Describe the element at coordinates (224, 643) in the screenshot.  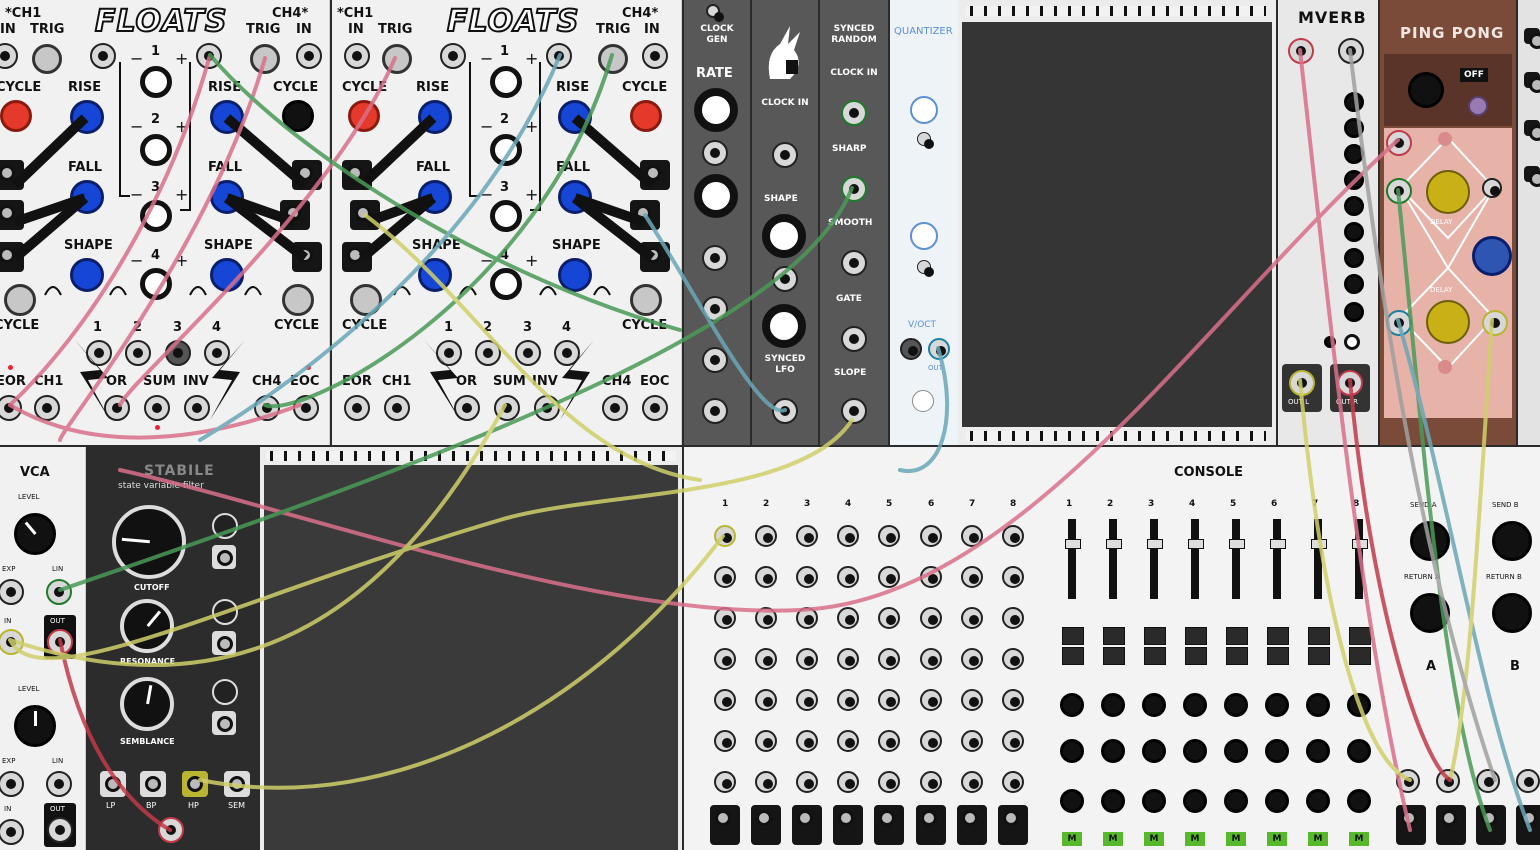
I see `resonance-cv-jack` at that location.